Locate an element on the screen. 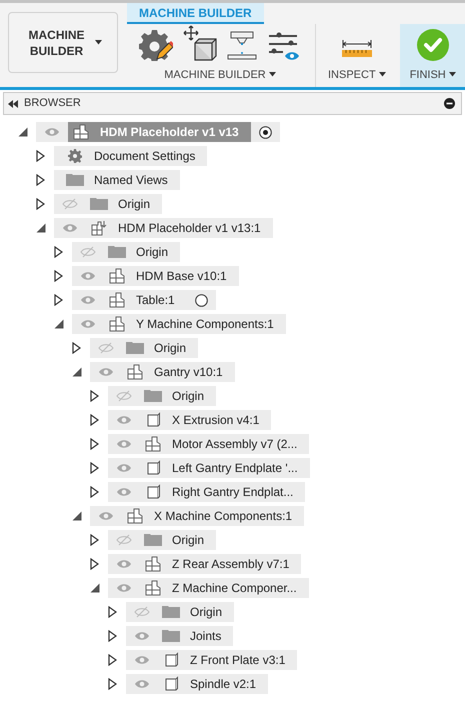  tree-item: Spindle v2:1 is located at coordinates (197, 684).